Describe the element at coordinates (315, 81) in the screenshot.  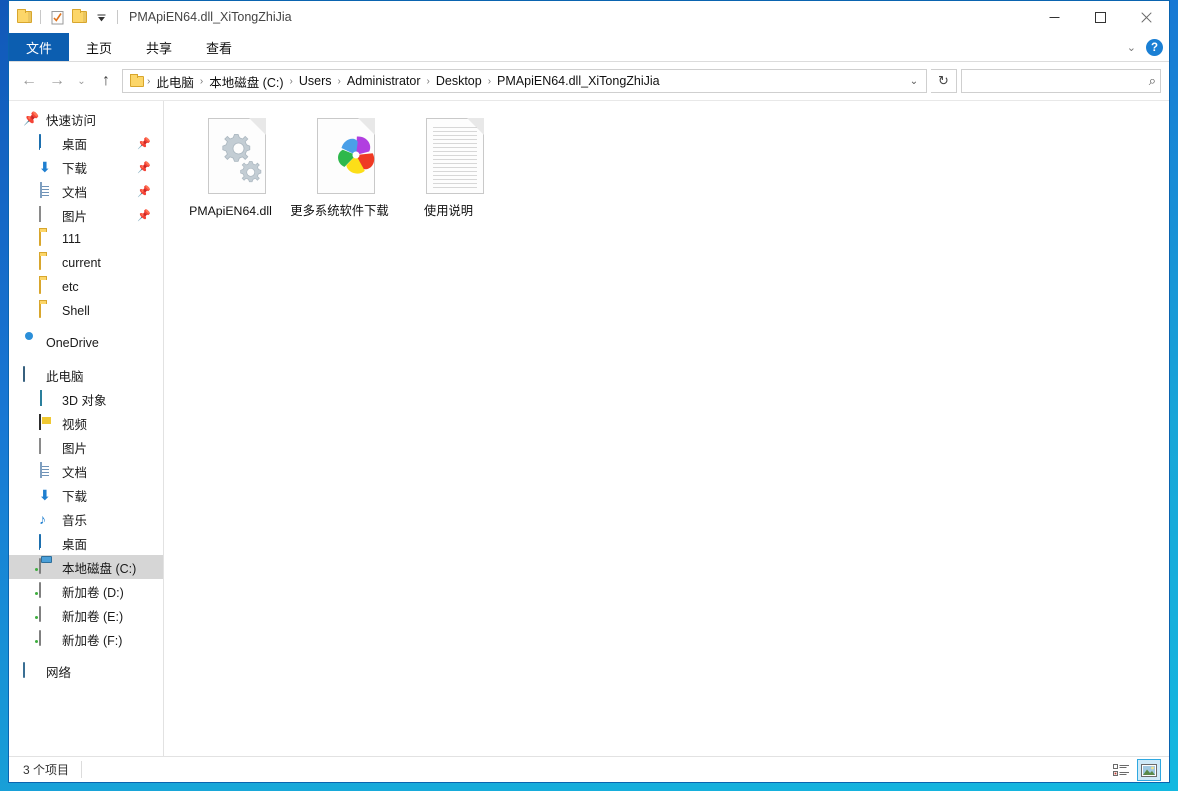
I see `breadcrumb-item-2: Users` at that location.